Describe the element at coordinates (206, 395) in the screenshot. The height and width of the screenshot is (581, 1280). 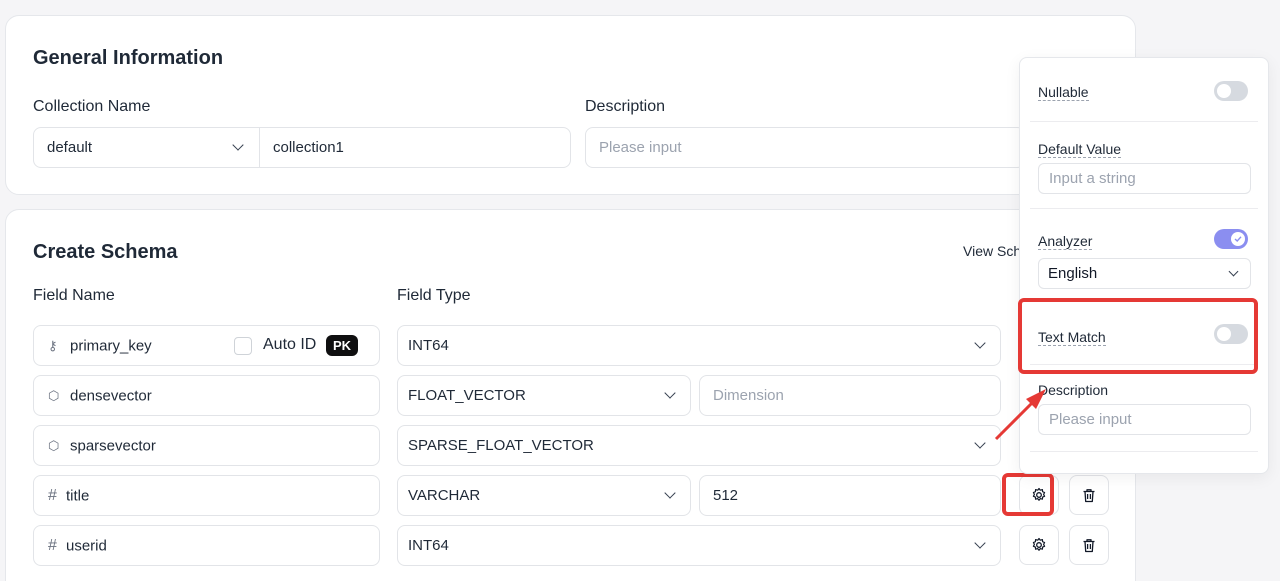
I see `field-name-input-densevector: ⬡ densevector` at that location.